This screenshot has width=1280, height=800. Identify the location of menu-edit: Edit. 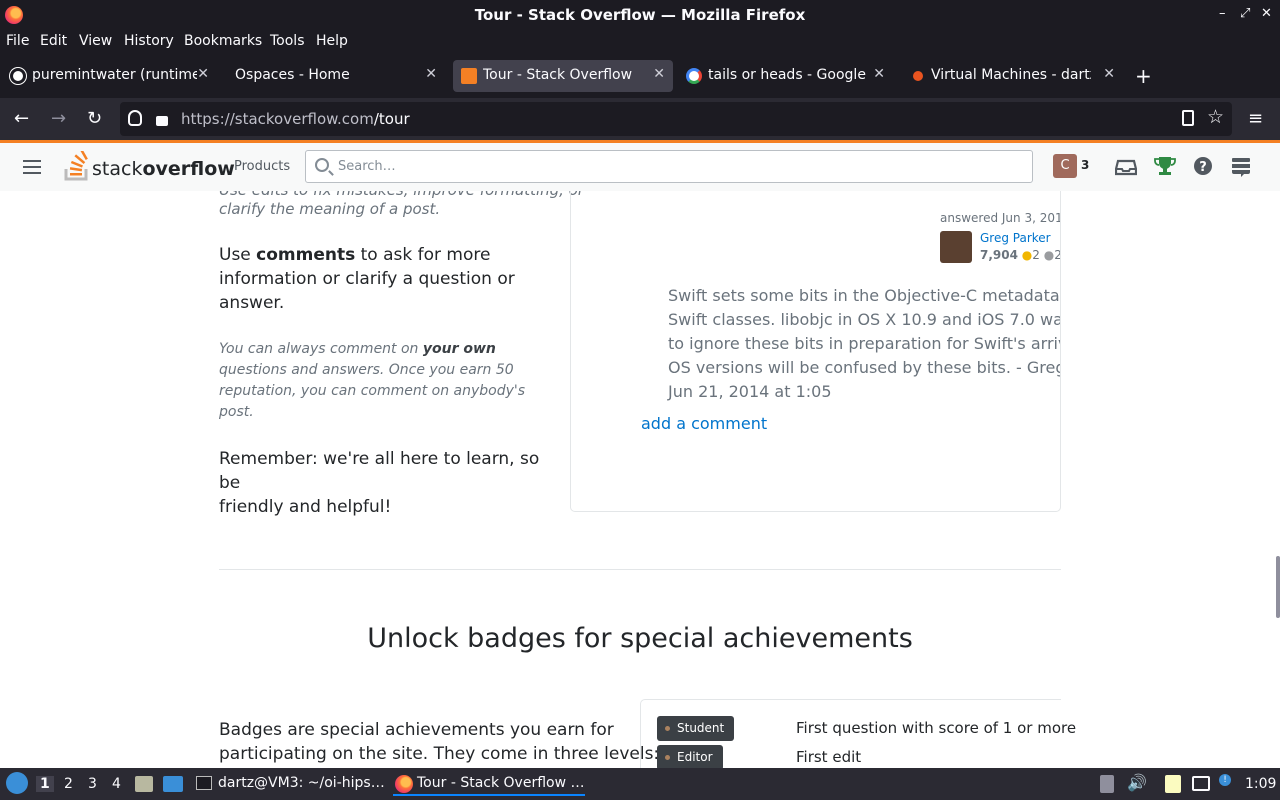
(53, 41).